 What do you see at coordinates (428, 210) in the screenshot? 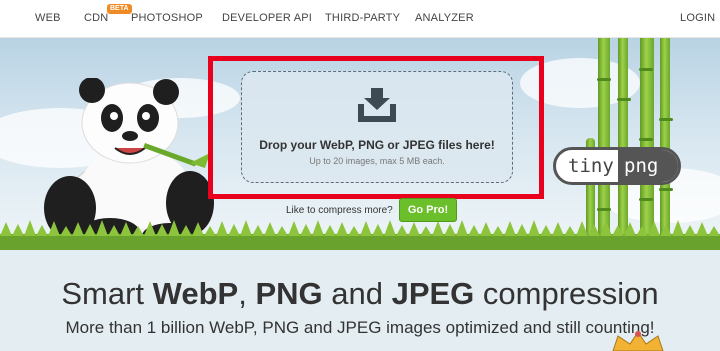
I see `go-pro-button: Go Pro!` at bounding box center [428, 210].